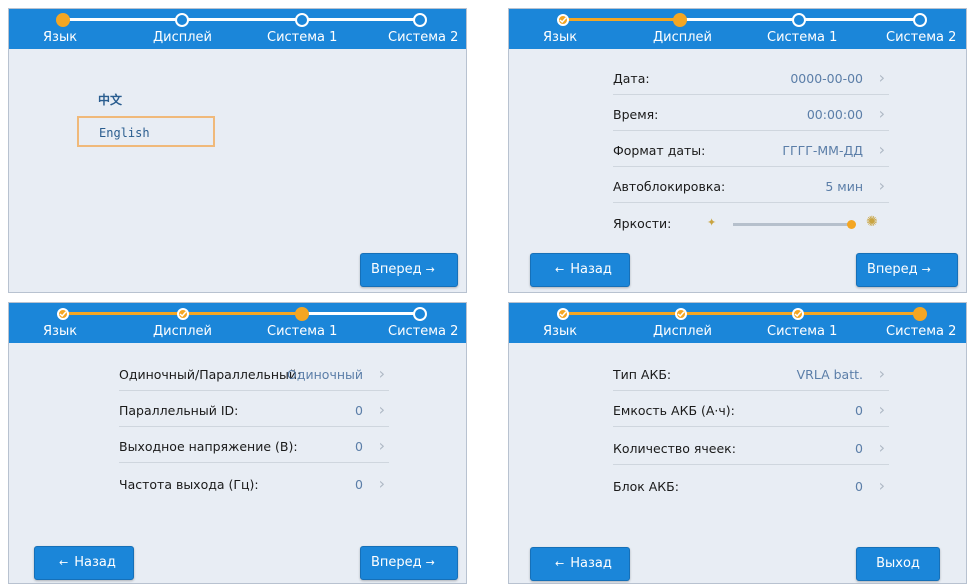  What do you see at coordinates (822, 150) in the screenshot?
I see `setting-value: ГГГГ-ММ-ДД` at bounding box center [822, 150].